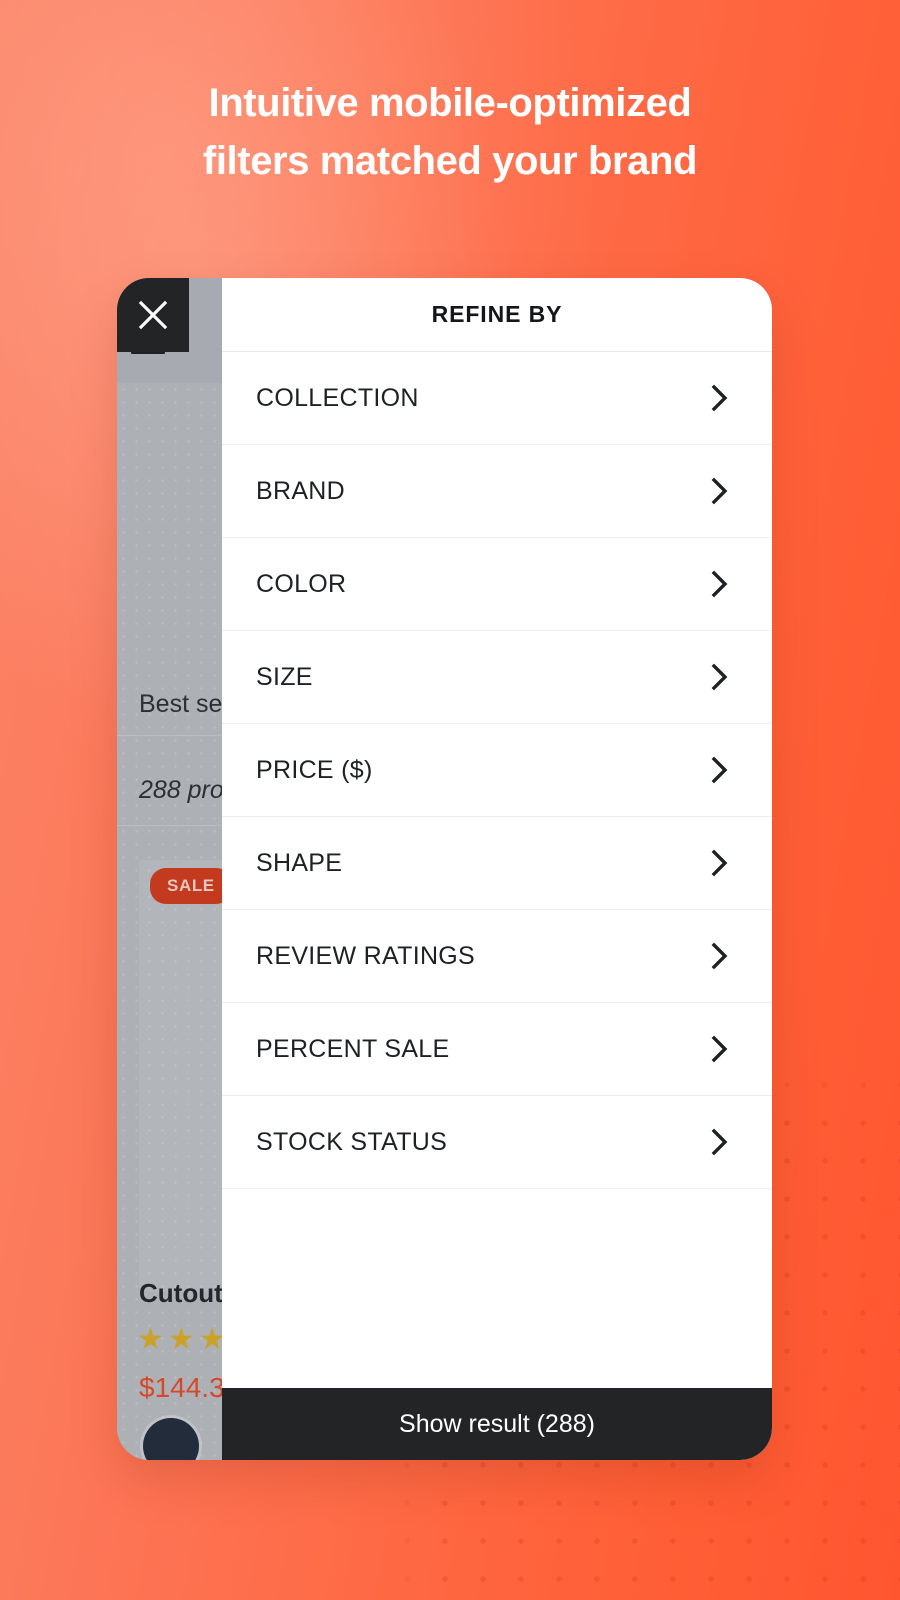  Describe the element at coordinates (352, 1141) in the screenshot. I see `filter-row-label: STOCK STATUS` at that location.